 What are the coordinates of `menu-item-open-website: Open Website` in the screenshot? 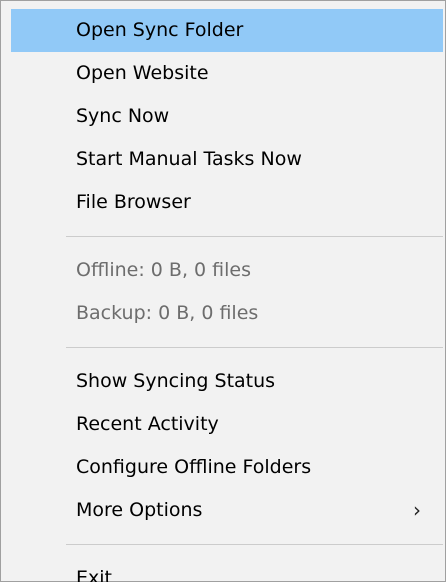 It's located at (227, 73).